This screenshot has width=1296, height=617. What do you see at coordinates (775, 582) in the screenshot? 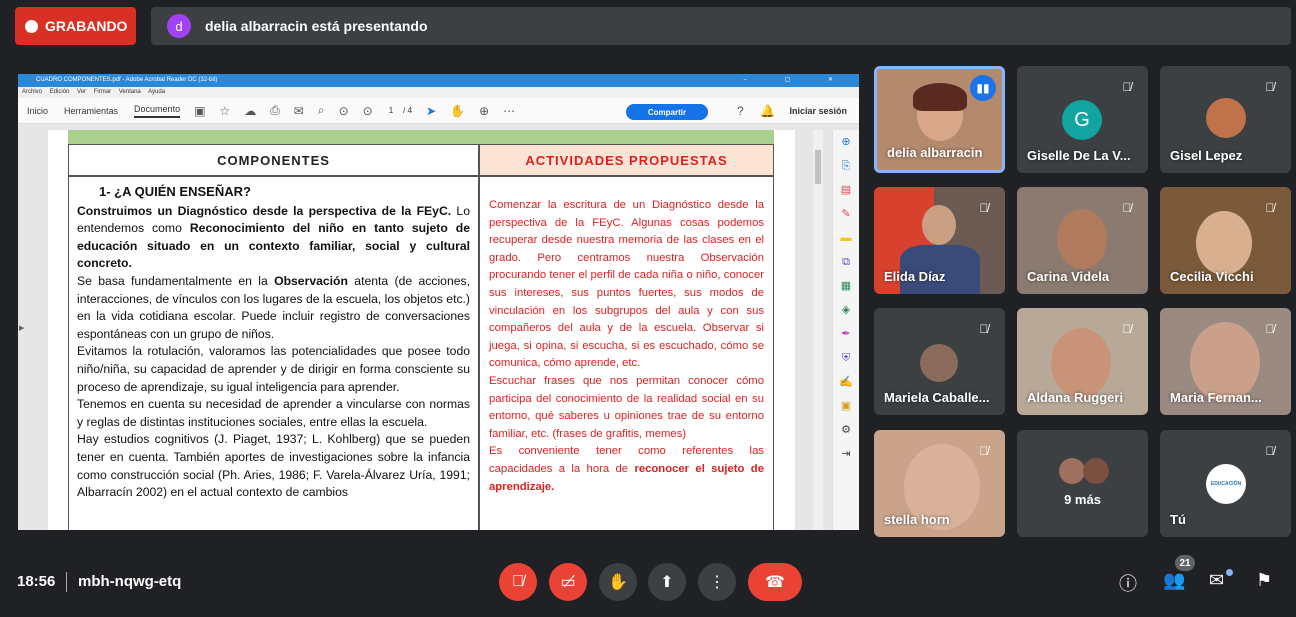
I see `leave-call-button: ☎` at bounding box center [775, 582].